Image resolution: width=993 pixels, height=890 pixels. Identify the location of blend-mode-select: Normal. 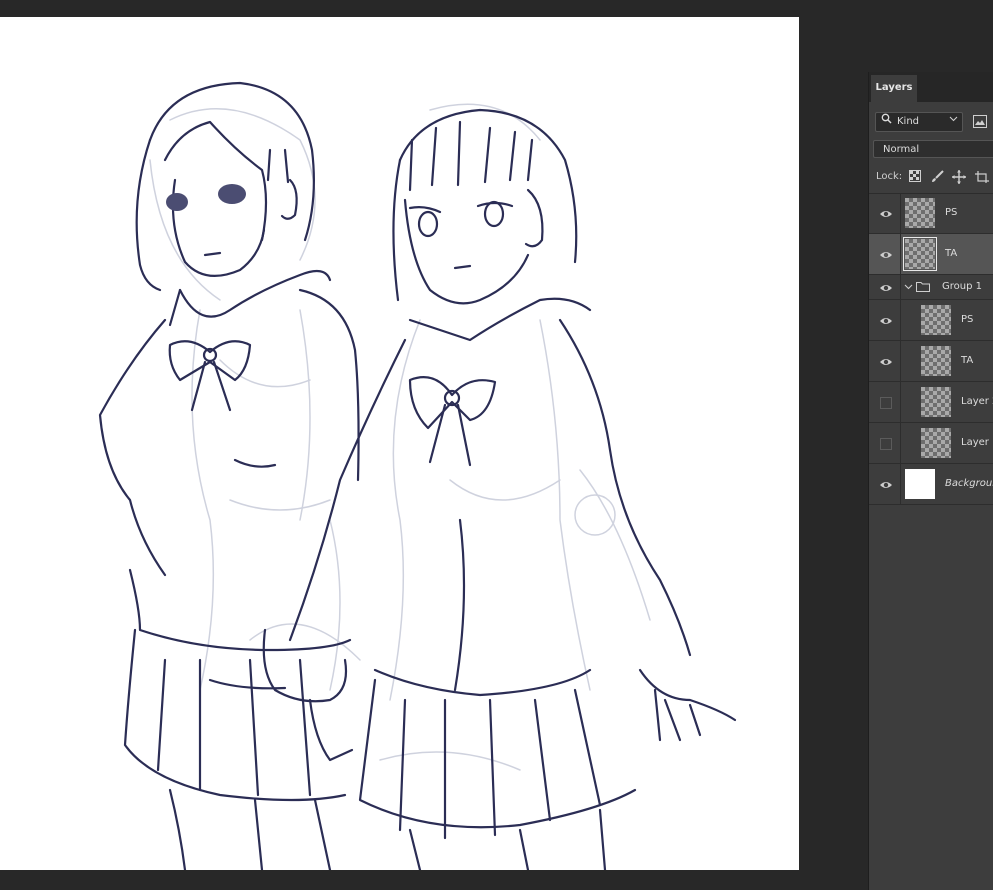
(933, 149).